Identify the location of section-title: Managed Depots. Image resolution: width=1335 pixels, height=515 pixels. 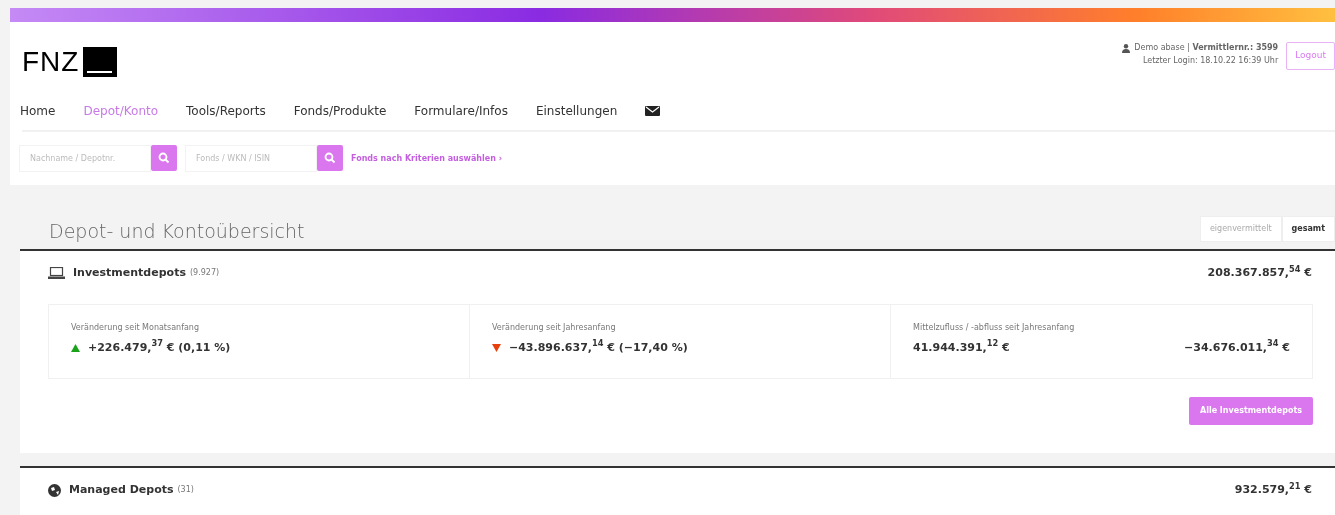
(121, 490).